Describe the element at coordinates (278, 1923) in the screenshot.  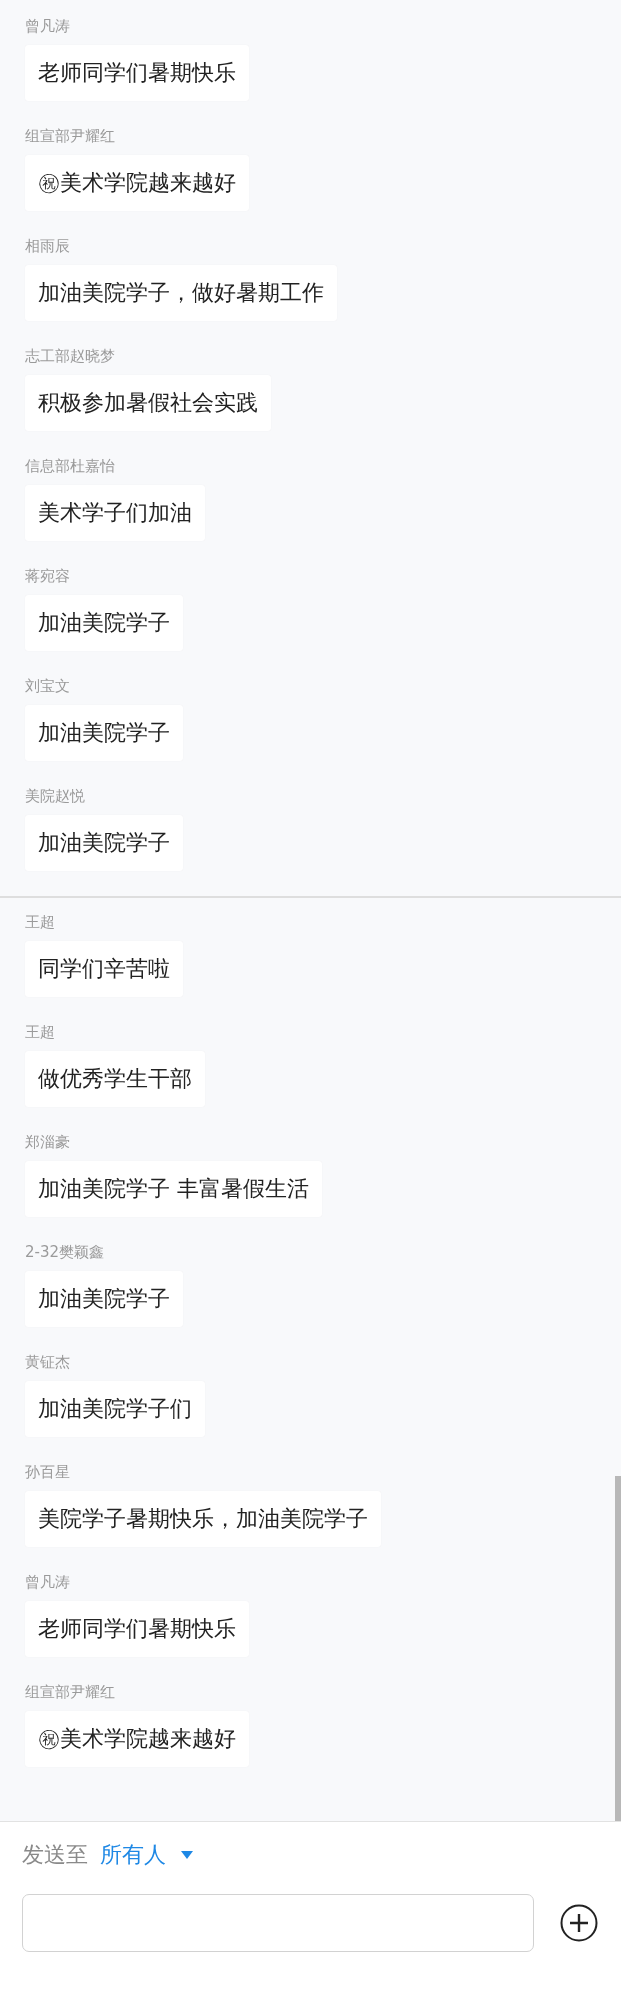
I see `message-input` at that location.